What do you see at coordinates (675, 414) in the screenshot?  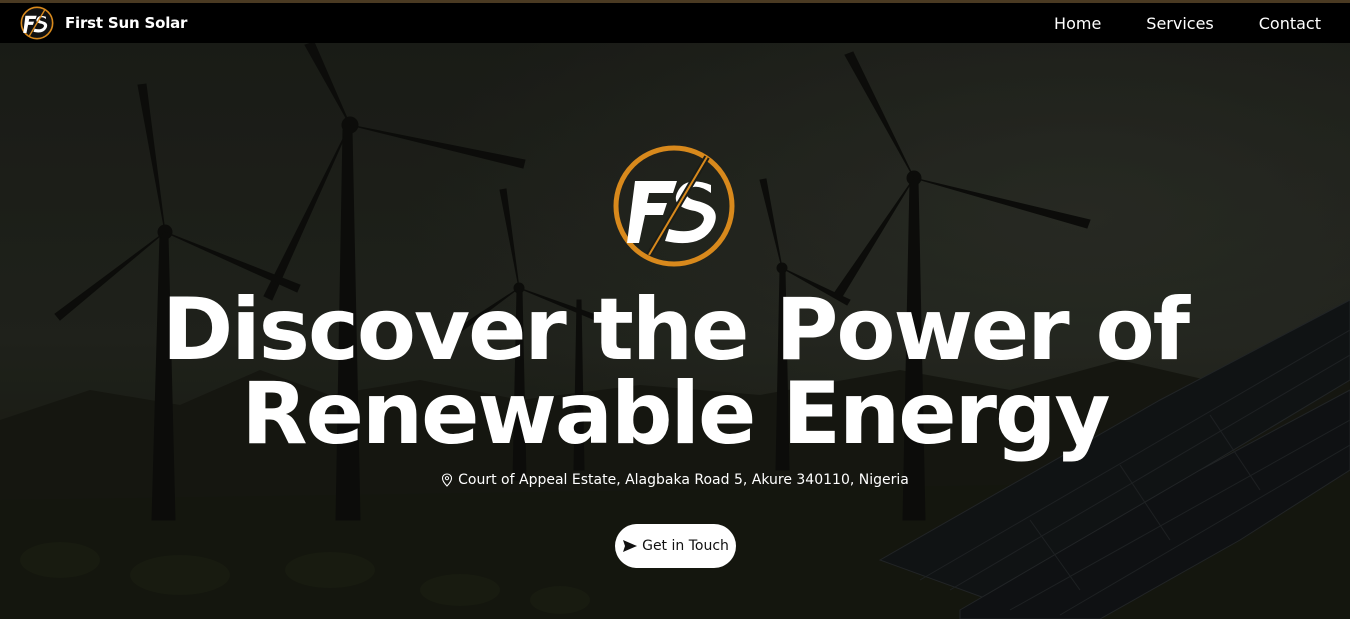 I see `hero-title-line2: Renewable Energy` at bounding box center [675, 414].